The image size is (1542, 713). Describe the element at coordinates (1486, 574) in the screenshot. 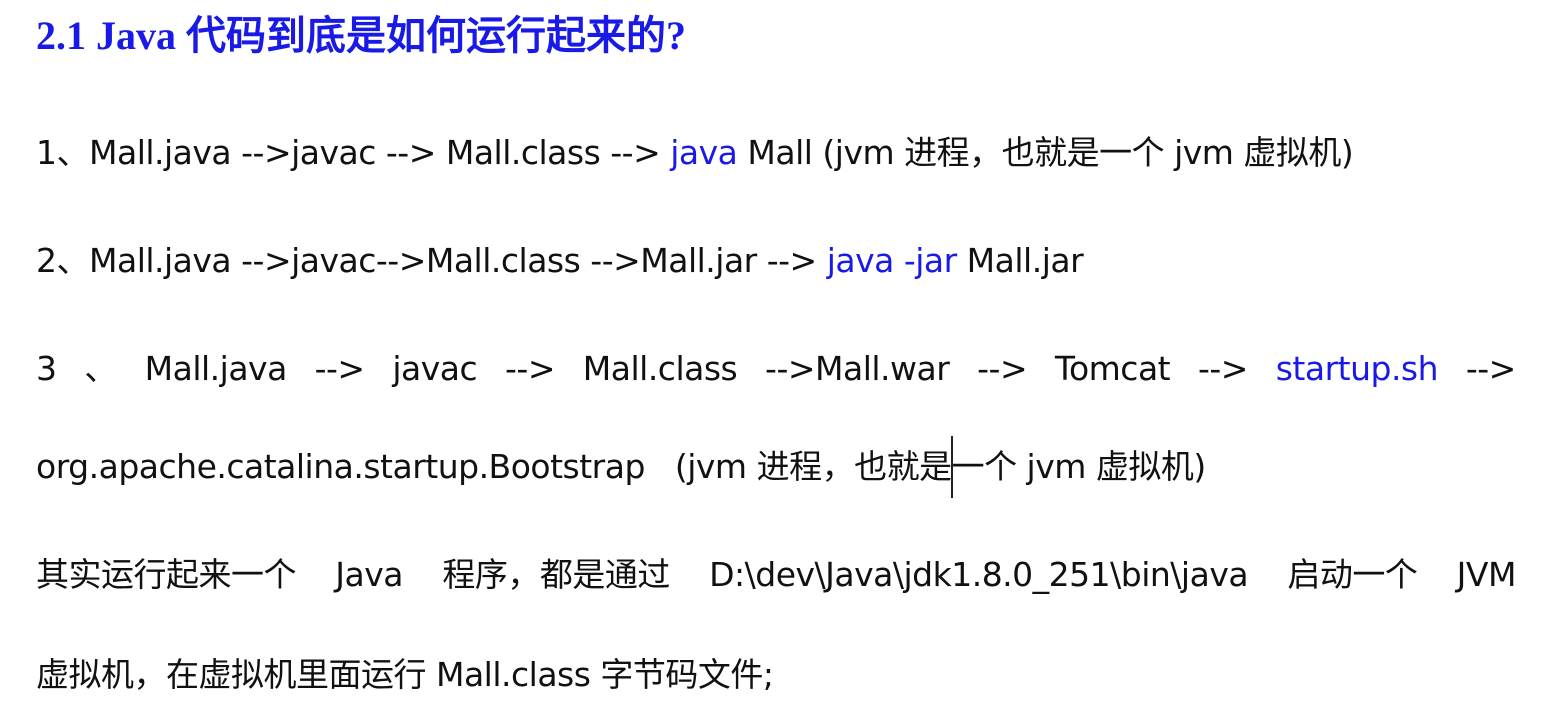

I see `summary-token: JVM` at that location.